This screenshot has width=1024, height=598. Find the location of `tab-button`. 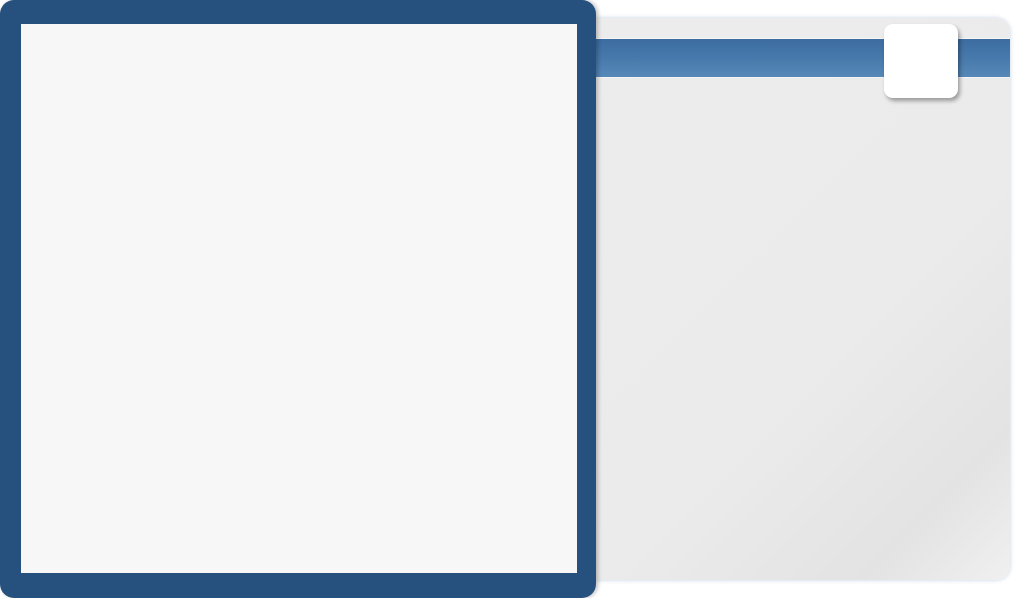

tab-button is located at coordinates (921, 61).